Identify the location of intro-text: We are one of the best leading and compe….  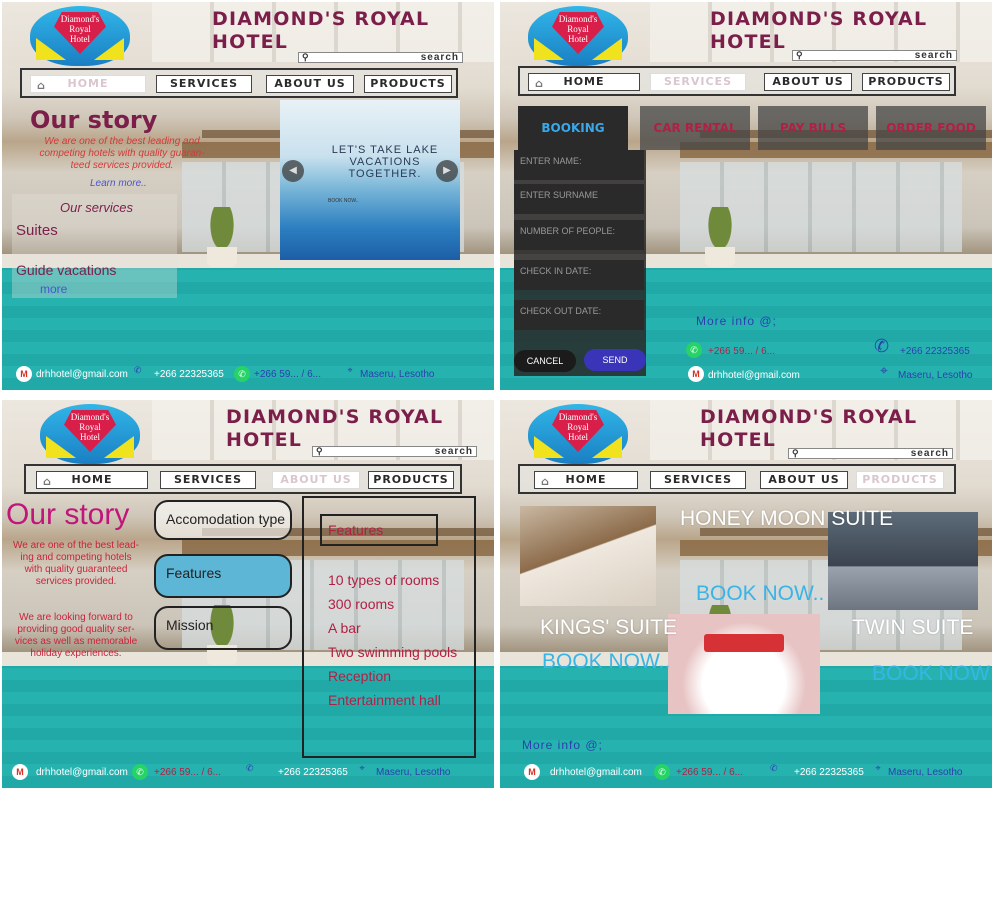
(122, 153).